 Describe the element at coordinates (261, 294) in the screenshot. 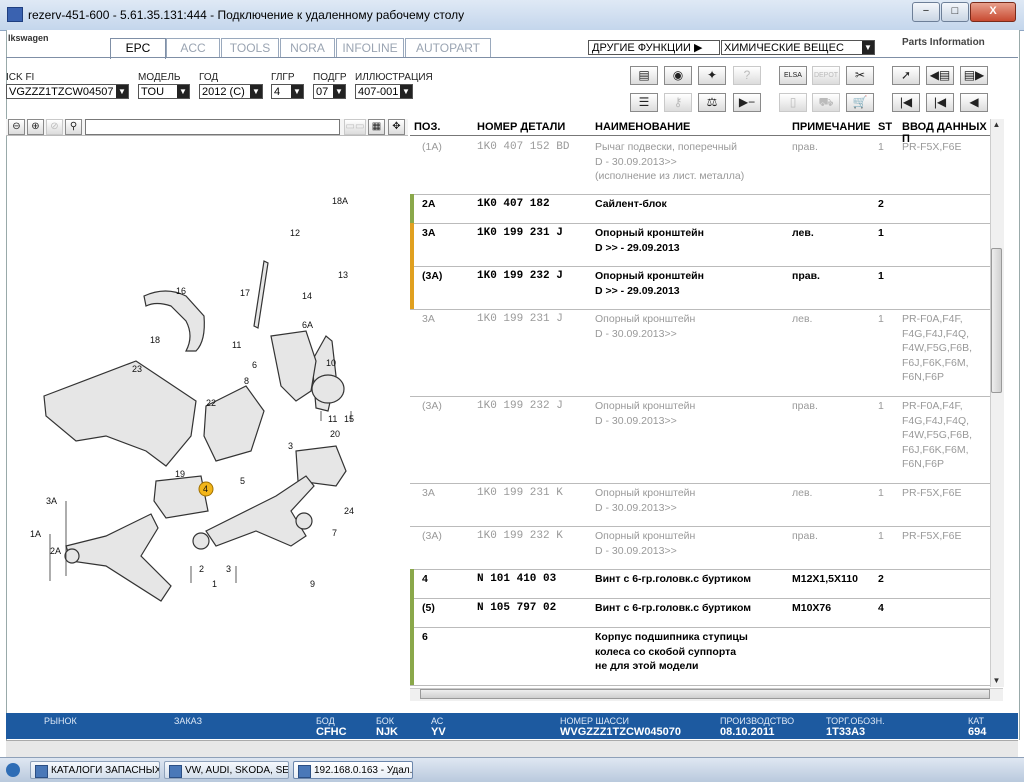

I see `link-rod-part` at that location.